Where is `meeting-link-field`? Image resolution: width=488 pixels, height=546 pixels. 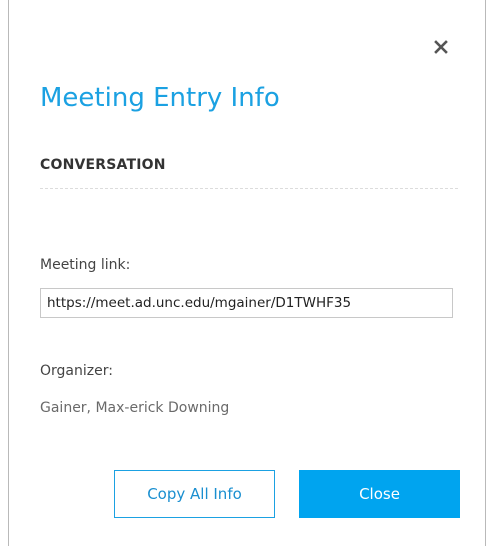
meeting-link-field is located at coordinates (246, 303).